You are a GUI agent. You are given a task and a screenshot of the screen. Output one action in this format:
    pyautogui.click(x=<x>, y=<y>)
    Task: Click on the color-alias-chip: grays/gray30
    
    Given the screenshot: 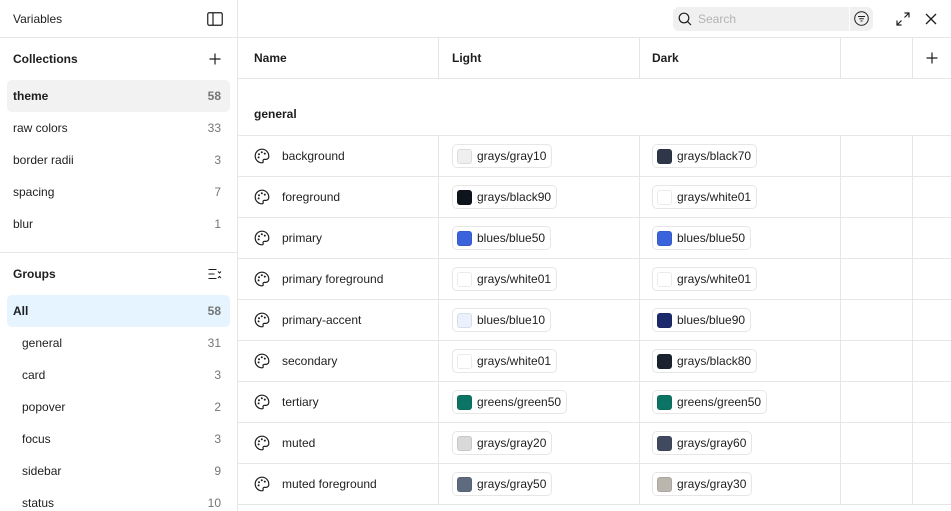 What is the action you would take?
    pyautogui.click(x=702, y=484)
    